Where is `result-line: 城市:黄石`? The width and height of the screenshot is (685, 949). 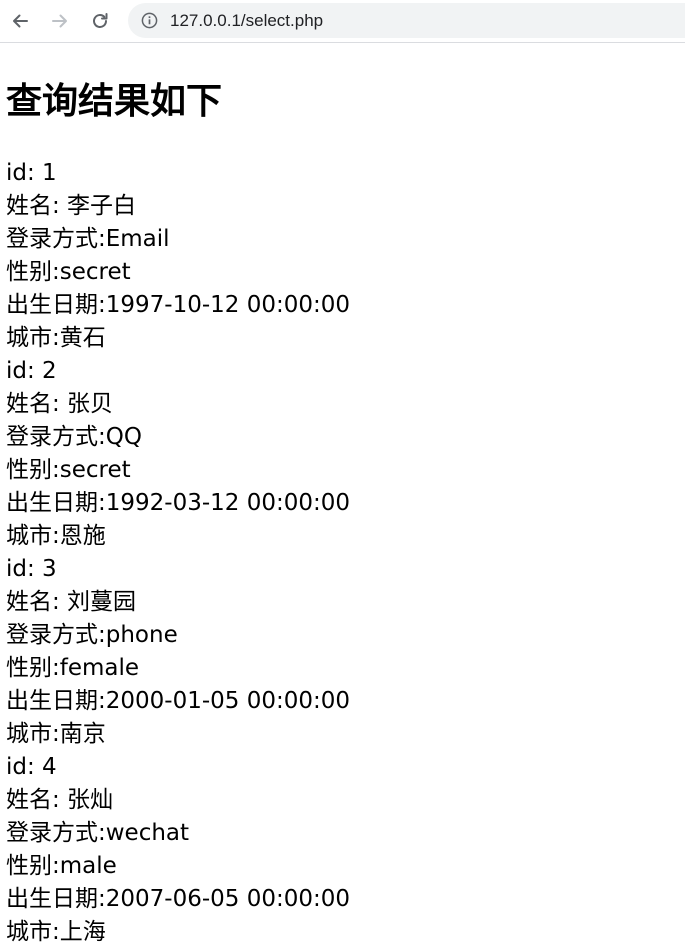 result-line: 城市:黄石 is located at coordinates (56, 338).